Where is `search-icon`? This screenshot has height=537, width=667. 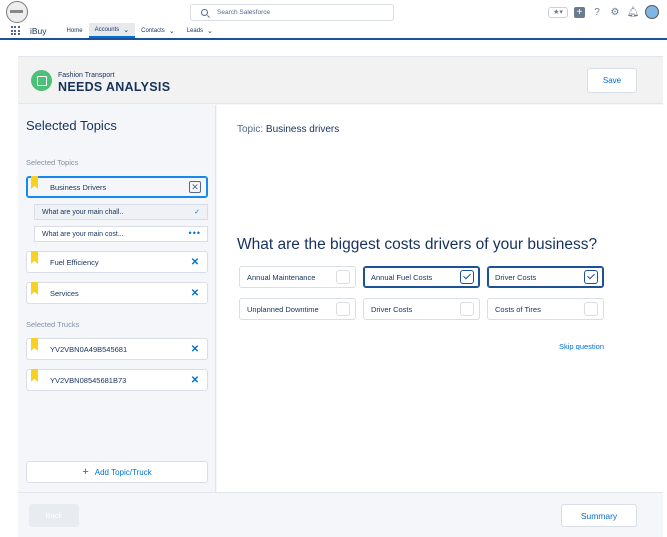
search-icon is located at coordinates (204, 12).